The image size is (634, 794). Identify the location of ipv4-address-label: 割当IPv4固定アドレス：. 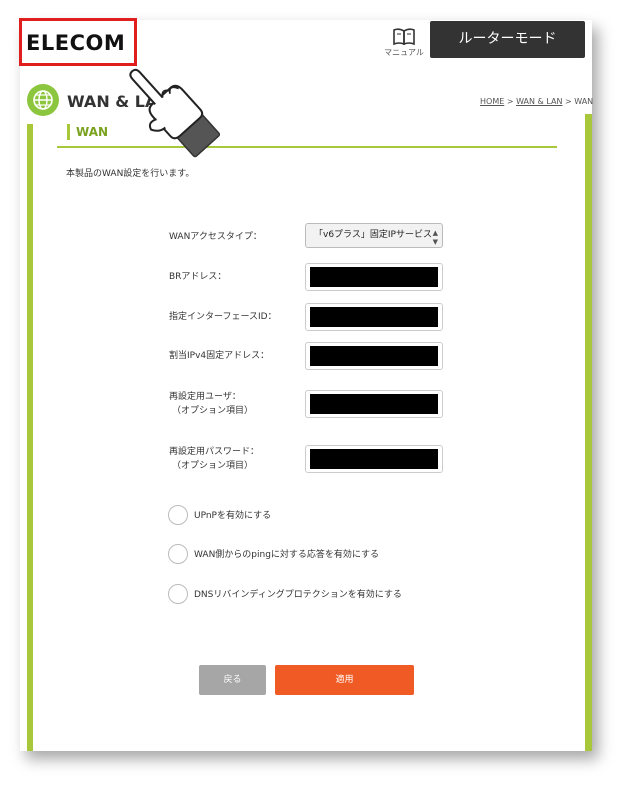
(219, 356).